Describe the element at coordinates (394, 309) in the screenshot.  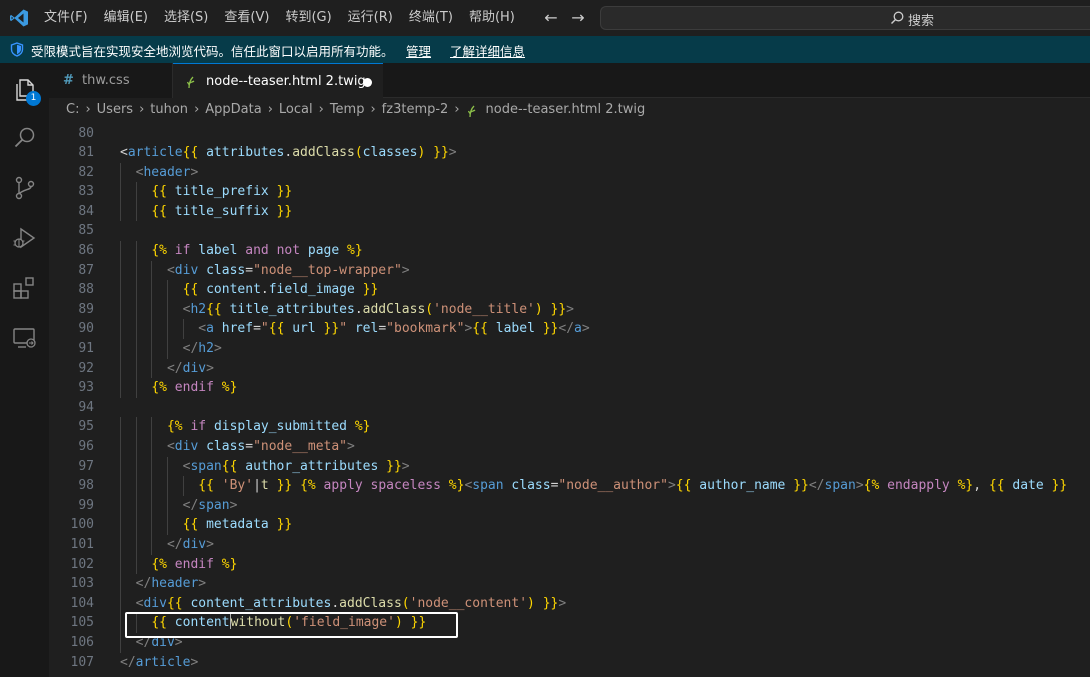
I see `code-token: addClass` at that location.